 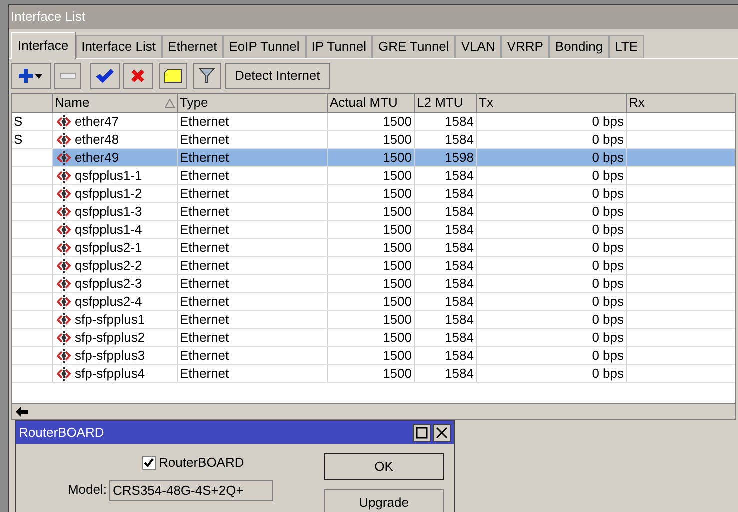 What do you see at coordinates (191, 490) in the screenshot?
I see `model-field: CRS354-48G-4S+2Q+` at bounding box center [191, 490].